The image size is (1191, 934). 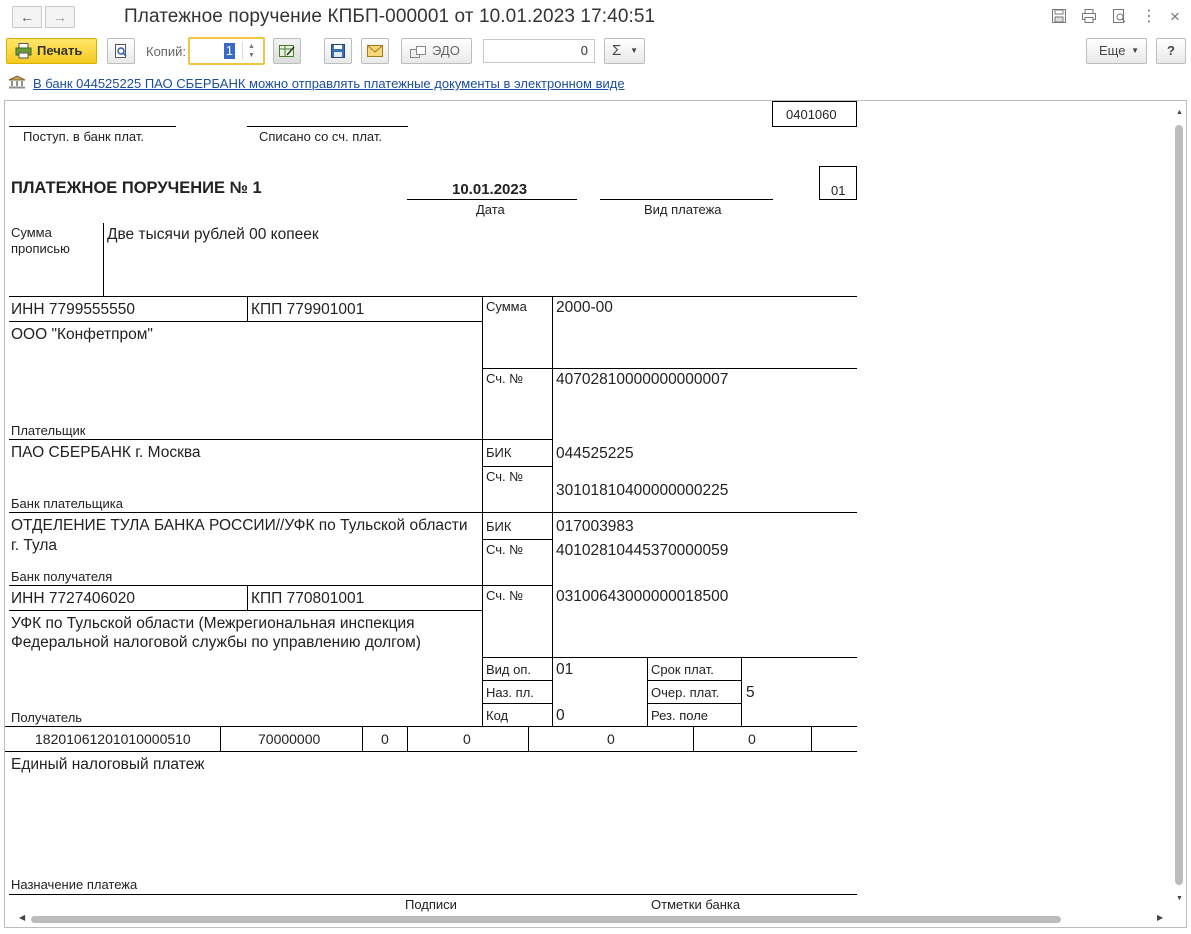 I want to click on sum-value: 2000-00, so click(x=584, y=307).